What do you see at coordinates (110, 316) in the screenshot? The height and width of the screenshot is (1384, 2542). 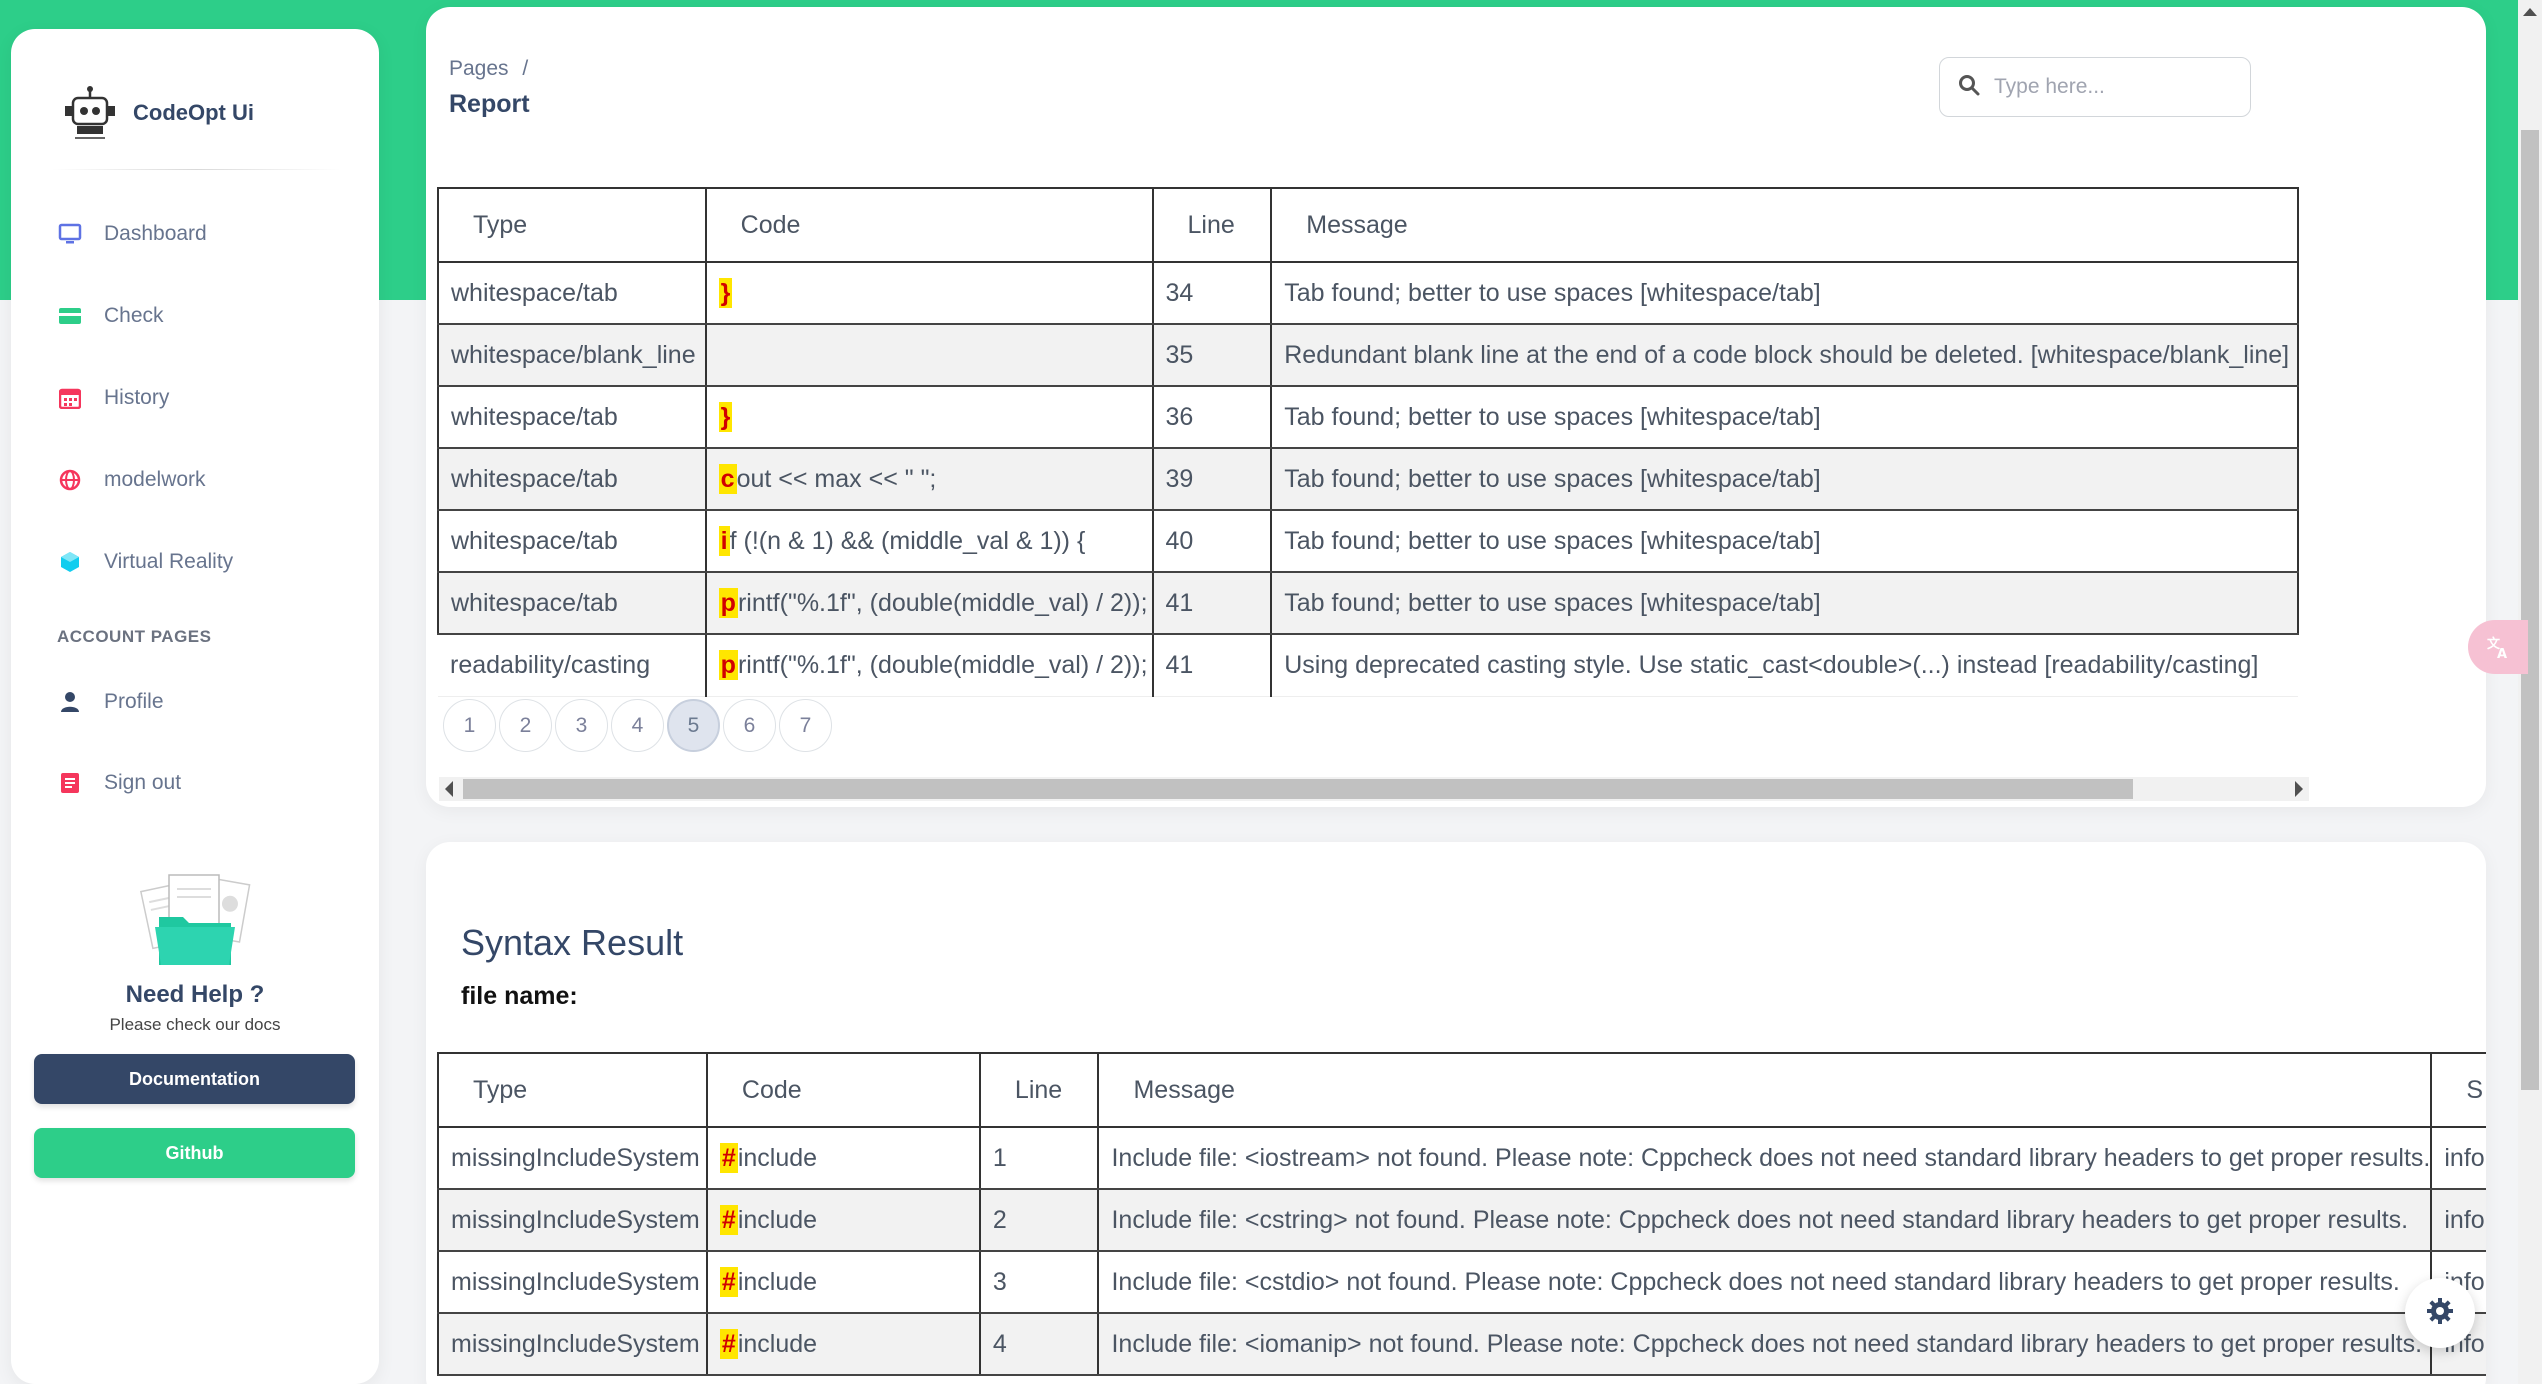 I see `sidebar-item-check: Check` at bounding box center [110, 316].